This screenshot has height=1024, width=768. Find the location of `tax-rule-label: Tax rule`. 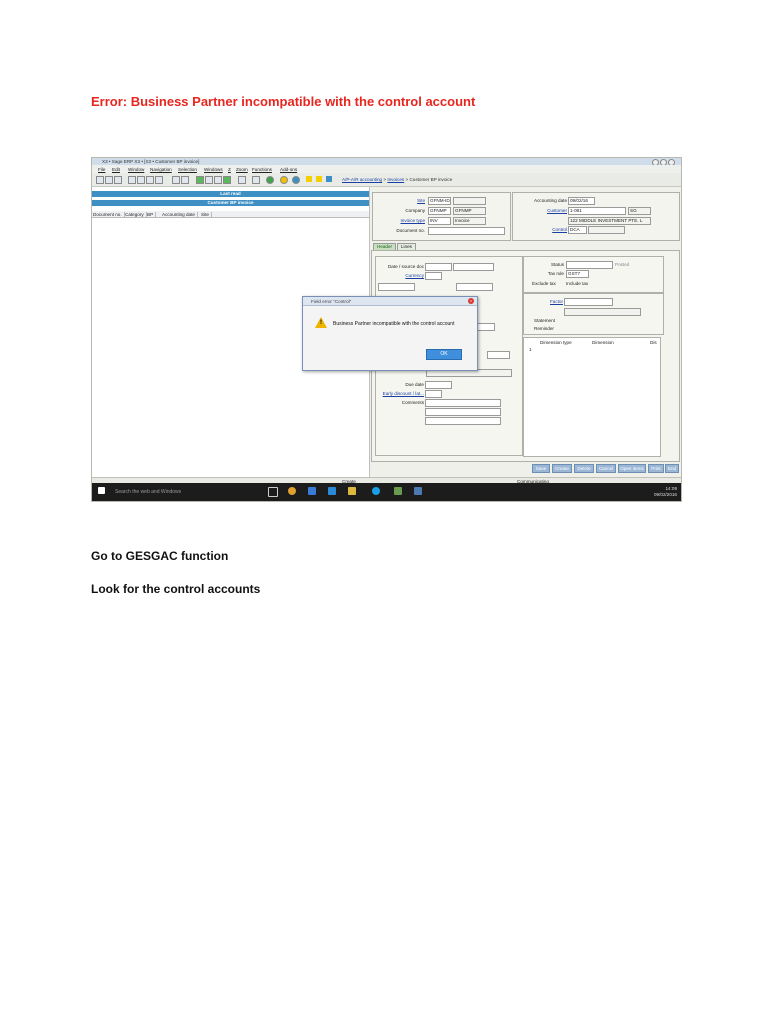

tax-rule-label: Tax rule is located at coordinates (555, 273).